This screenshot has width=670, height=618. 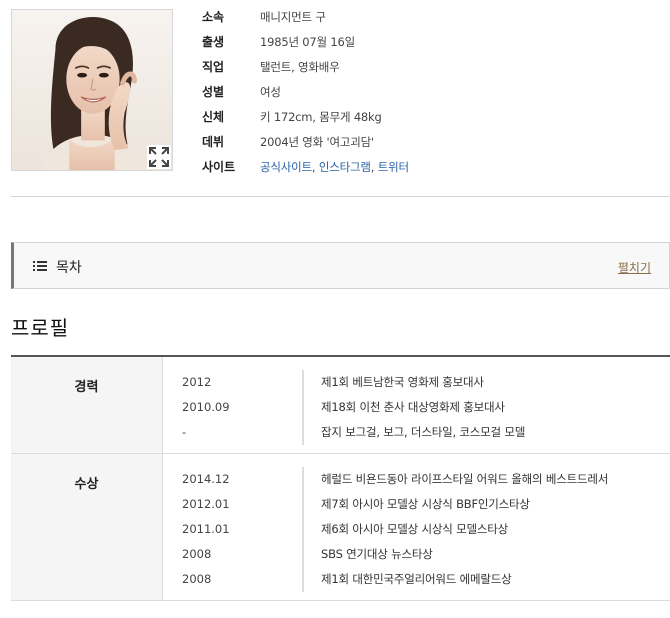 I want to click on expand-photo-button, so click(x=159, y=157).